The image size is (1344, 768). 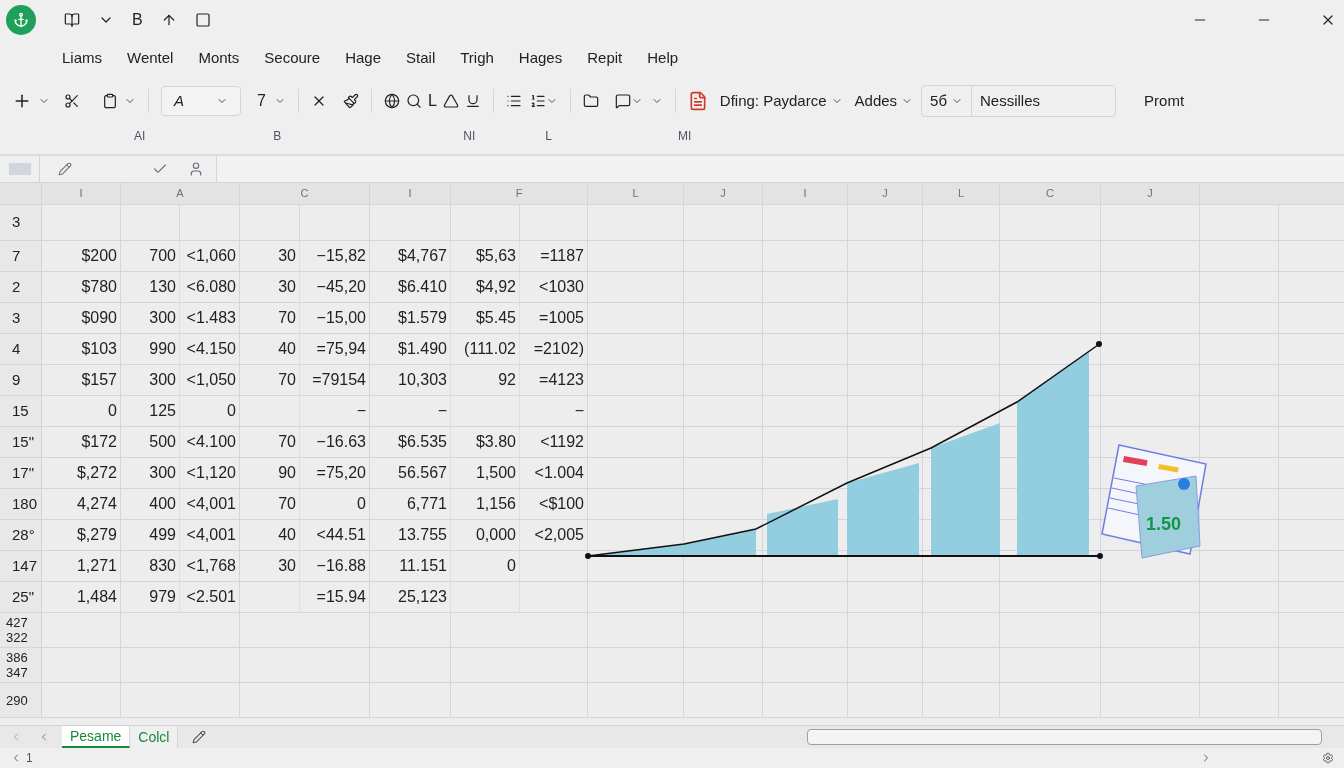 What do you see at coordinates (21, 20) in the screenshot?
I see `anchor-icon` at bounding box center [21, 20].